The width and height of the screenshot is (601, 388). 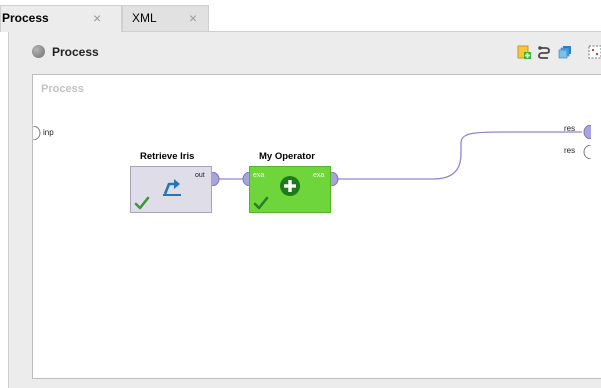 I want to click on auto-wire-icon, so click(x=544, y=52).